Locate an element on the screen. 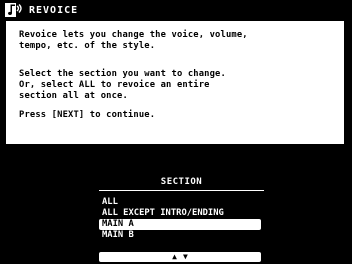  section-divider is located at coordinates (181, 190).